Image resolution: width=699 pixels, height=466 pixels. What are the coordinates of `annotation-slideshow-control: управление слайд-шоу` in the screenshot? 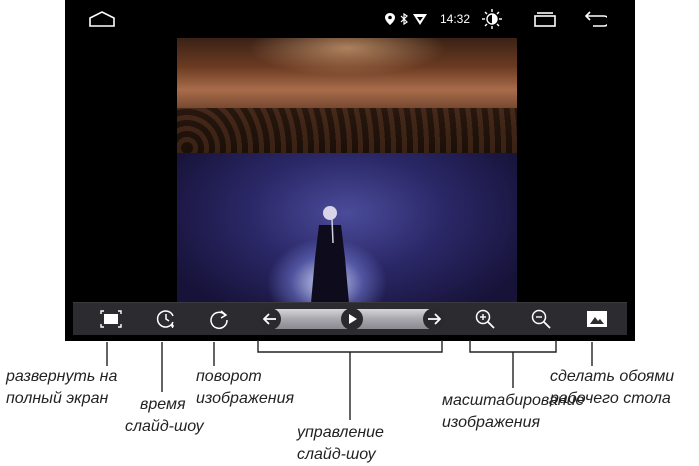 It's located at (340, 443).